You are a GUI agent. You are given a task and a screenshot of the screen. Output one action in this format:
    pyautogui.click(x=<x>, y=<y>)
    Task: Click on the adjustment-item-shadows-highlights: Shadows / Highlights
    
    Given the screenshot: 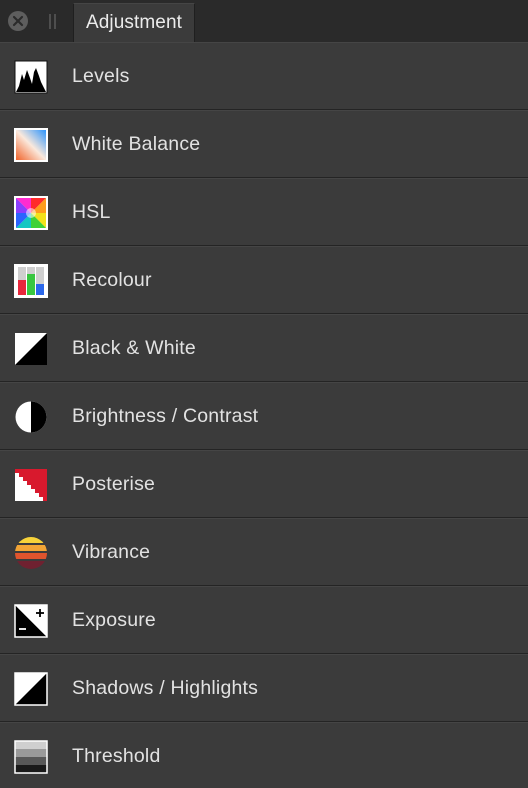 What is the action you would take?
    pyautogui.click(x=264, y=688)
    